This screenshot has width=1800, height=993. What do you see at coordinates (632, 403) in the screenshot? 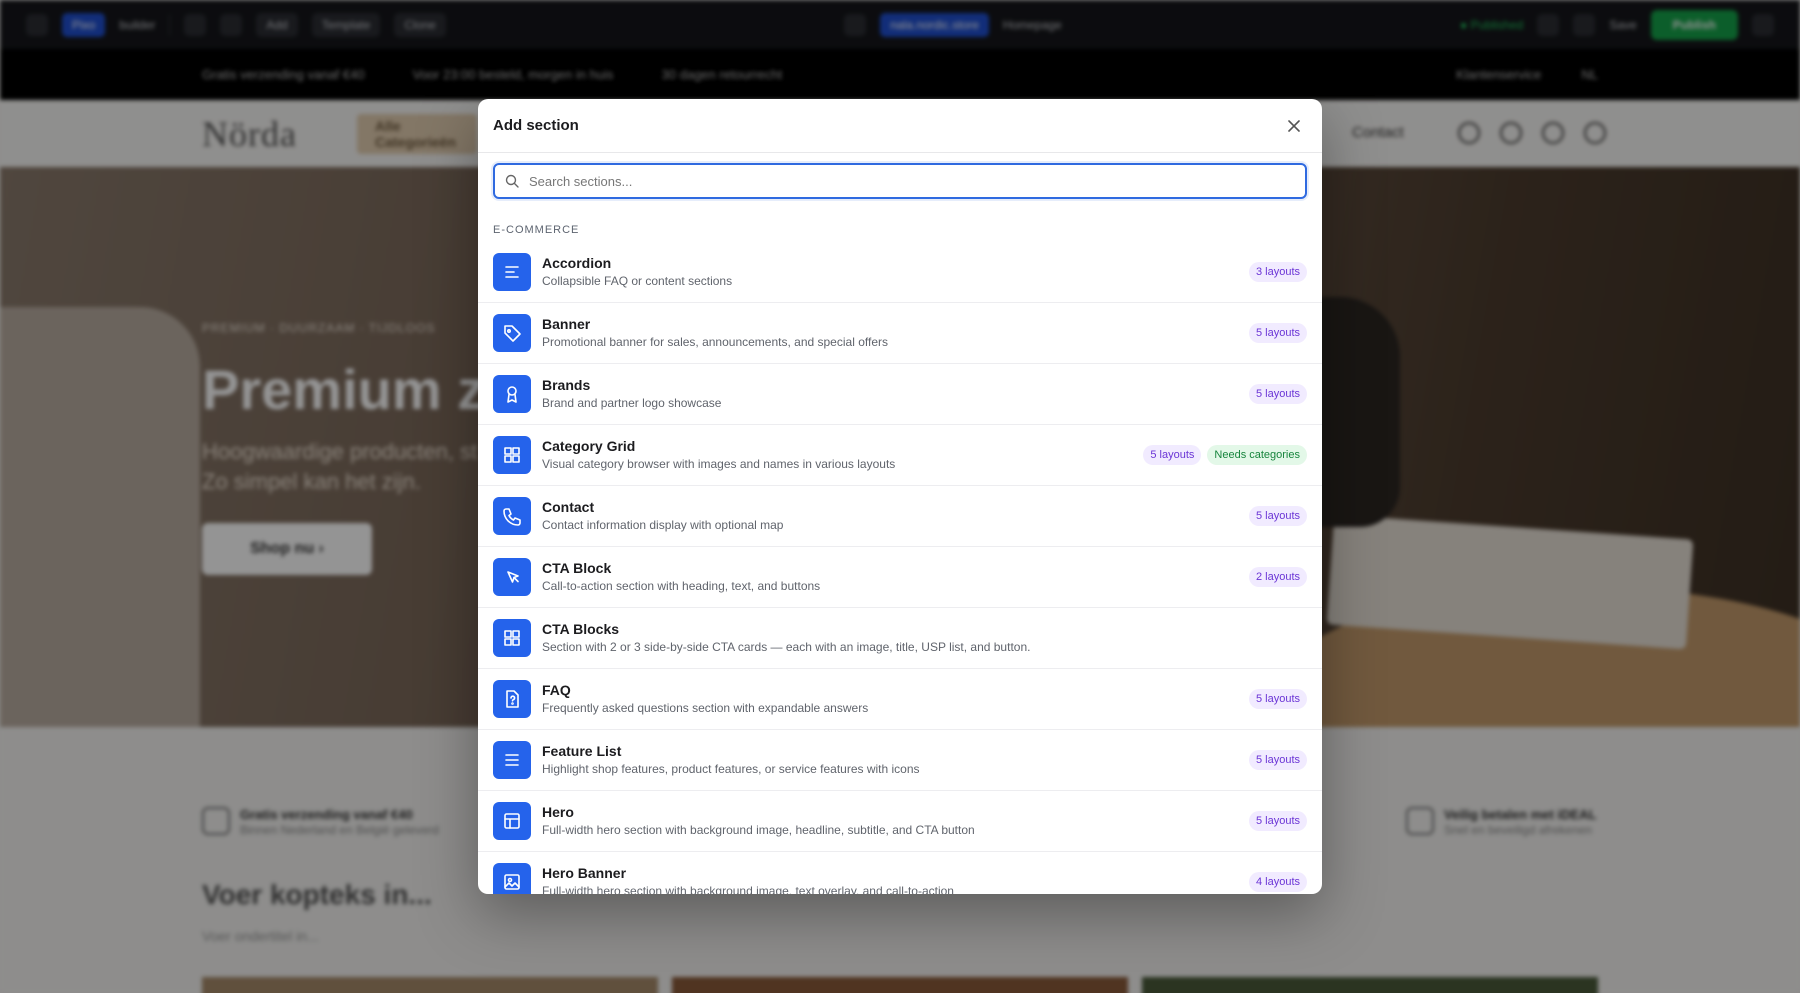
I see `section-description: Brand and partner logo showcase` at bounding box center [632, 403].